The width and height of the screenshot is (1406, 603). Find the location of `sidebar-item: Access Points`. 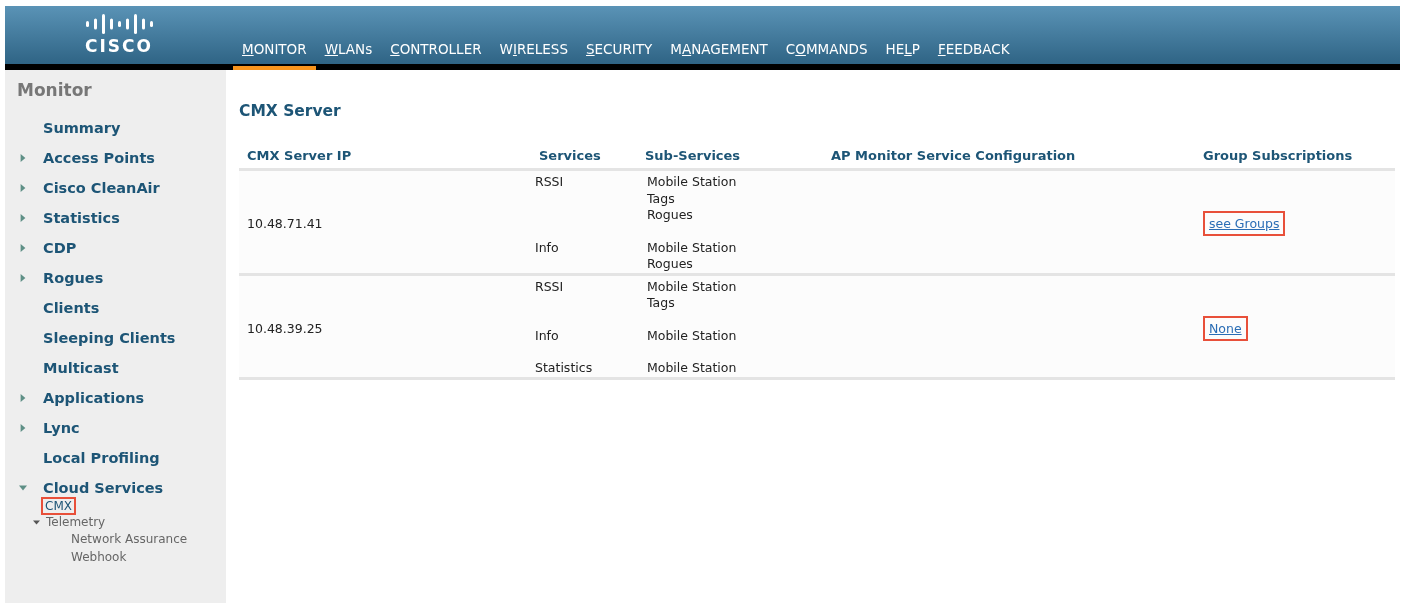

sidebar-item: Access Points is located at coordinates (99, 158).